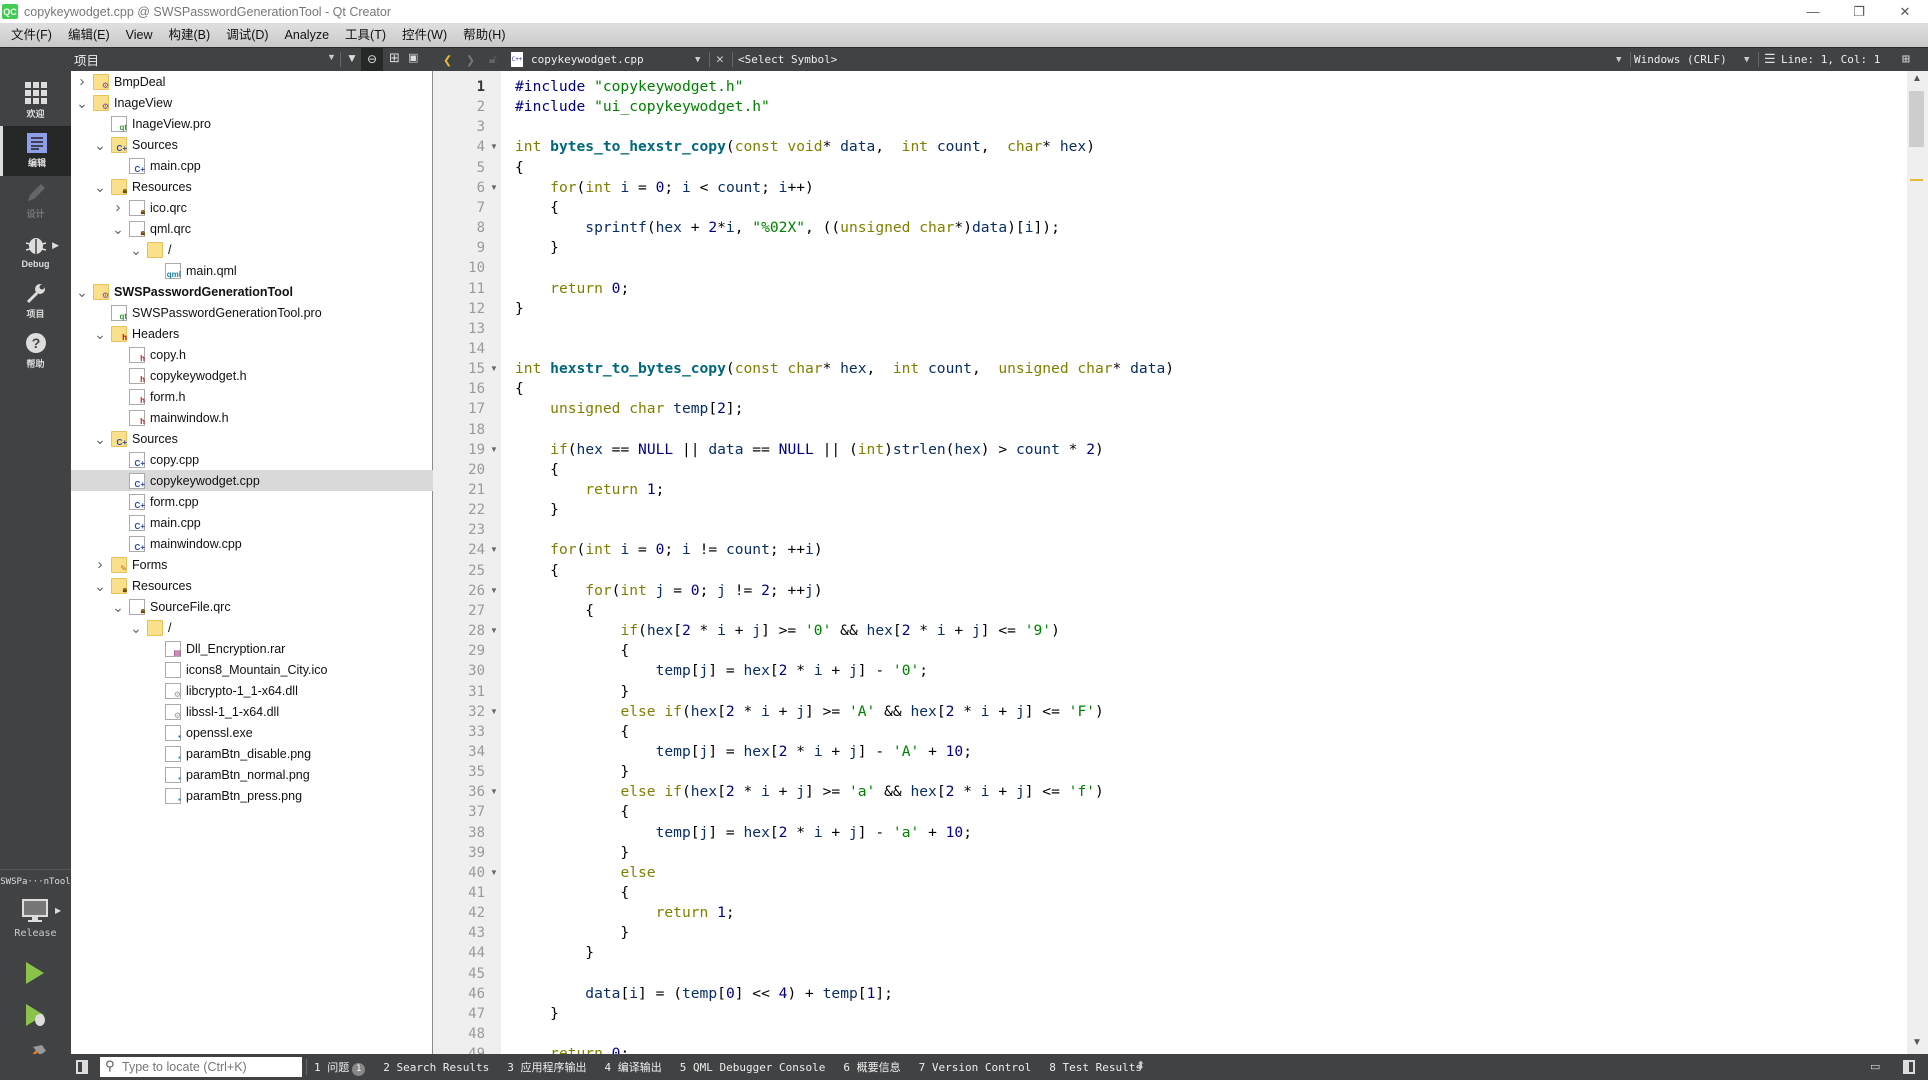 The height and width of the screenshot is (1080, 1928). Describe the element at coordinates (587, 59) in the screenshot. I see `document-selector: copykeywodget.cpp` at that location.